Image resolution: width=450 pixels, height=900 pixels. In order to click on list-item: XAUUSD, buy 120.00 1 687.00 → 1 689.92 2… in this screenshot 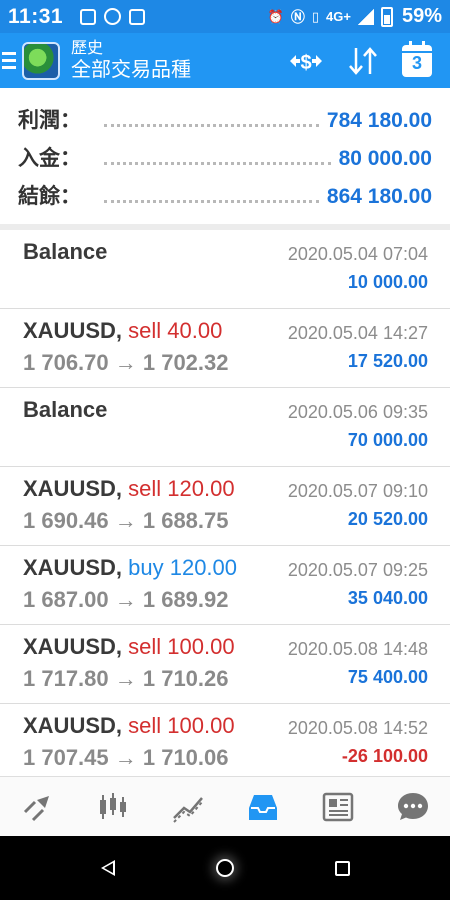, I will do `click(225, 585)`.